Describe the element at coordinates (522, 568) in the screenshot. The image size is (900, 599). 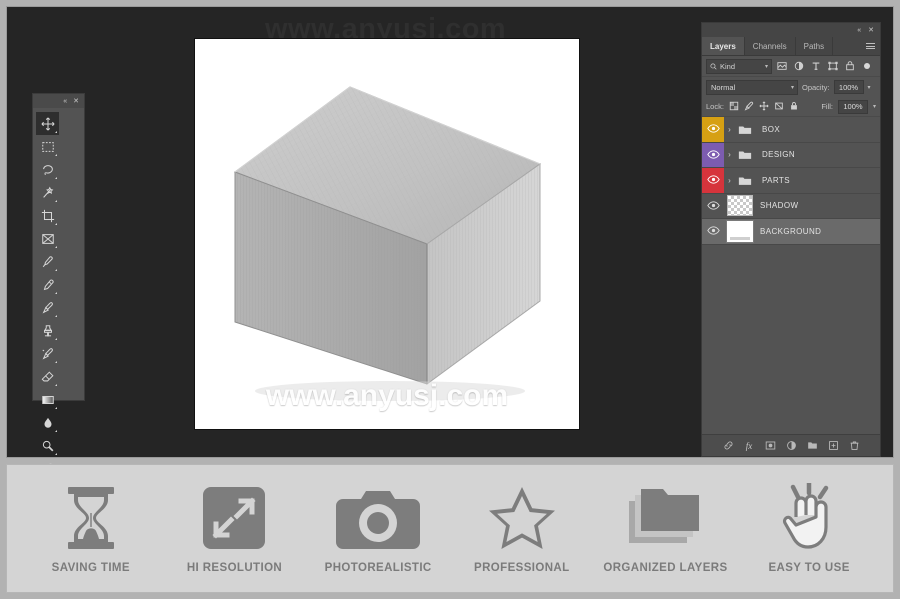
I see `feature-label: PROFESSIONAL` at that location.